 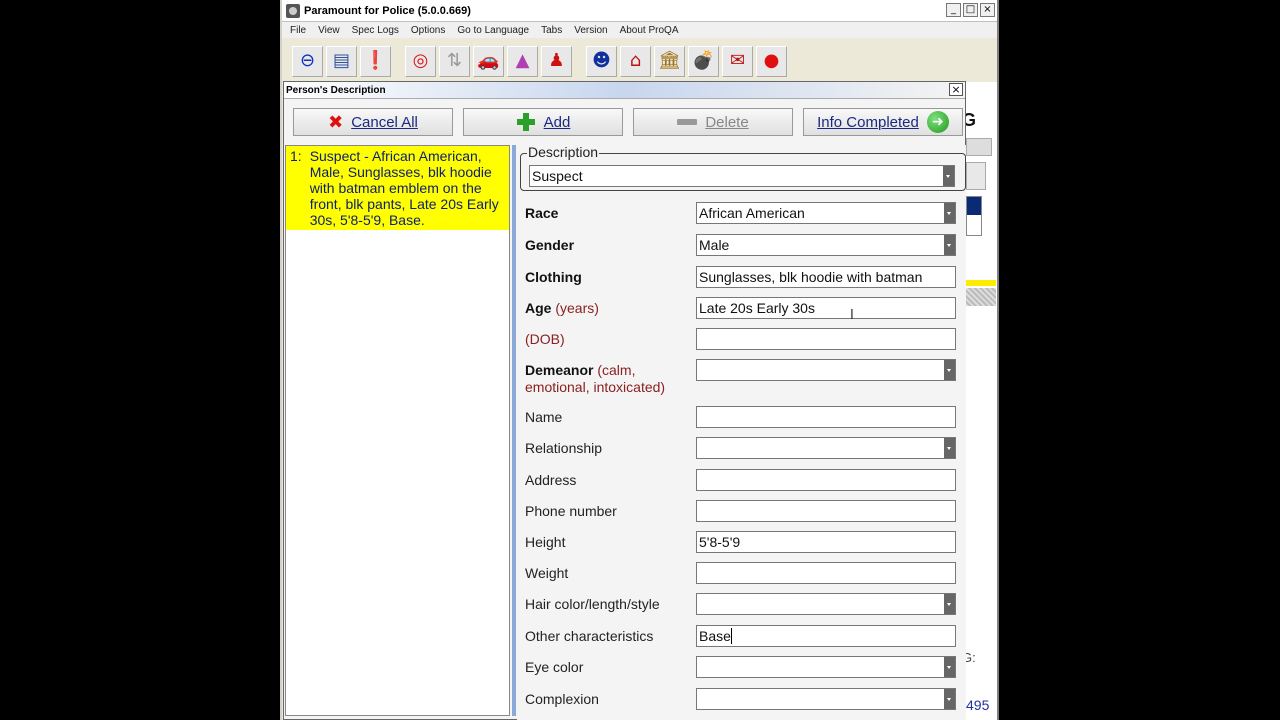 What do you see at coordinates (937, 122) in the screenshot?
I see `arrow-right-icon: ➜` at bounding box center [937, 122].